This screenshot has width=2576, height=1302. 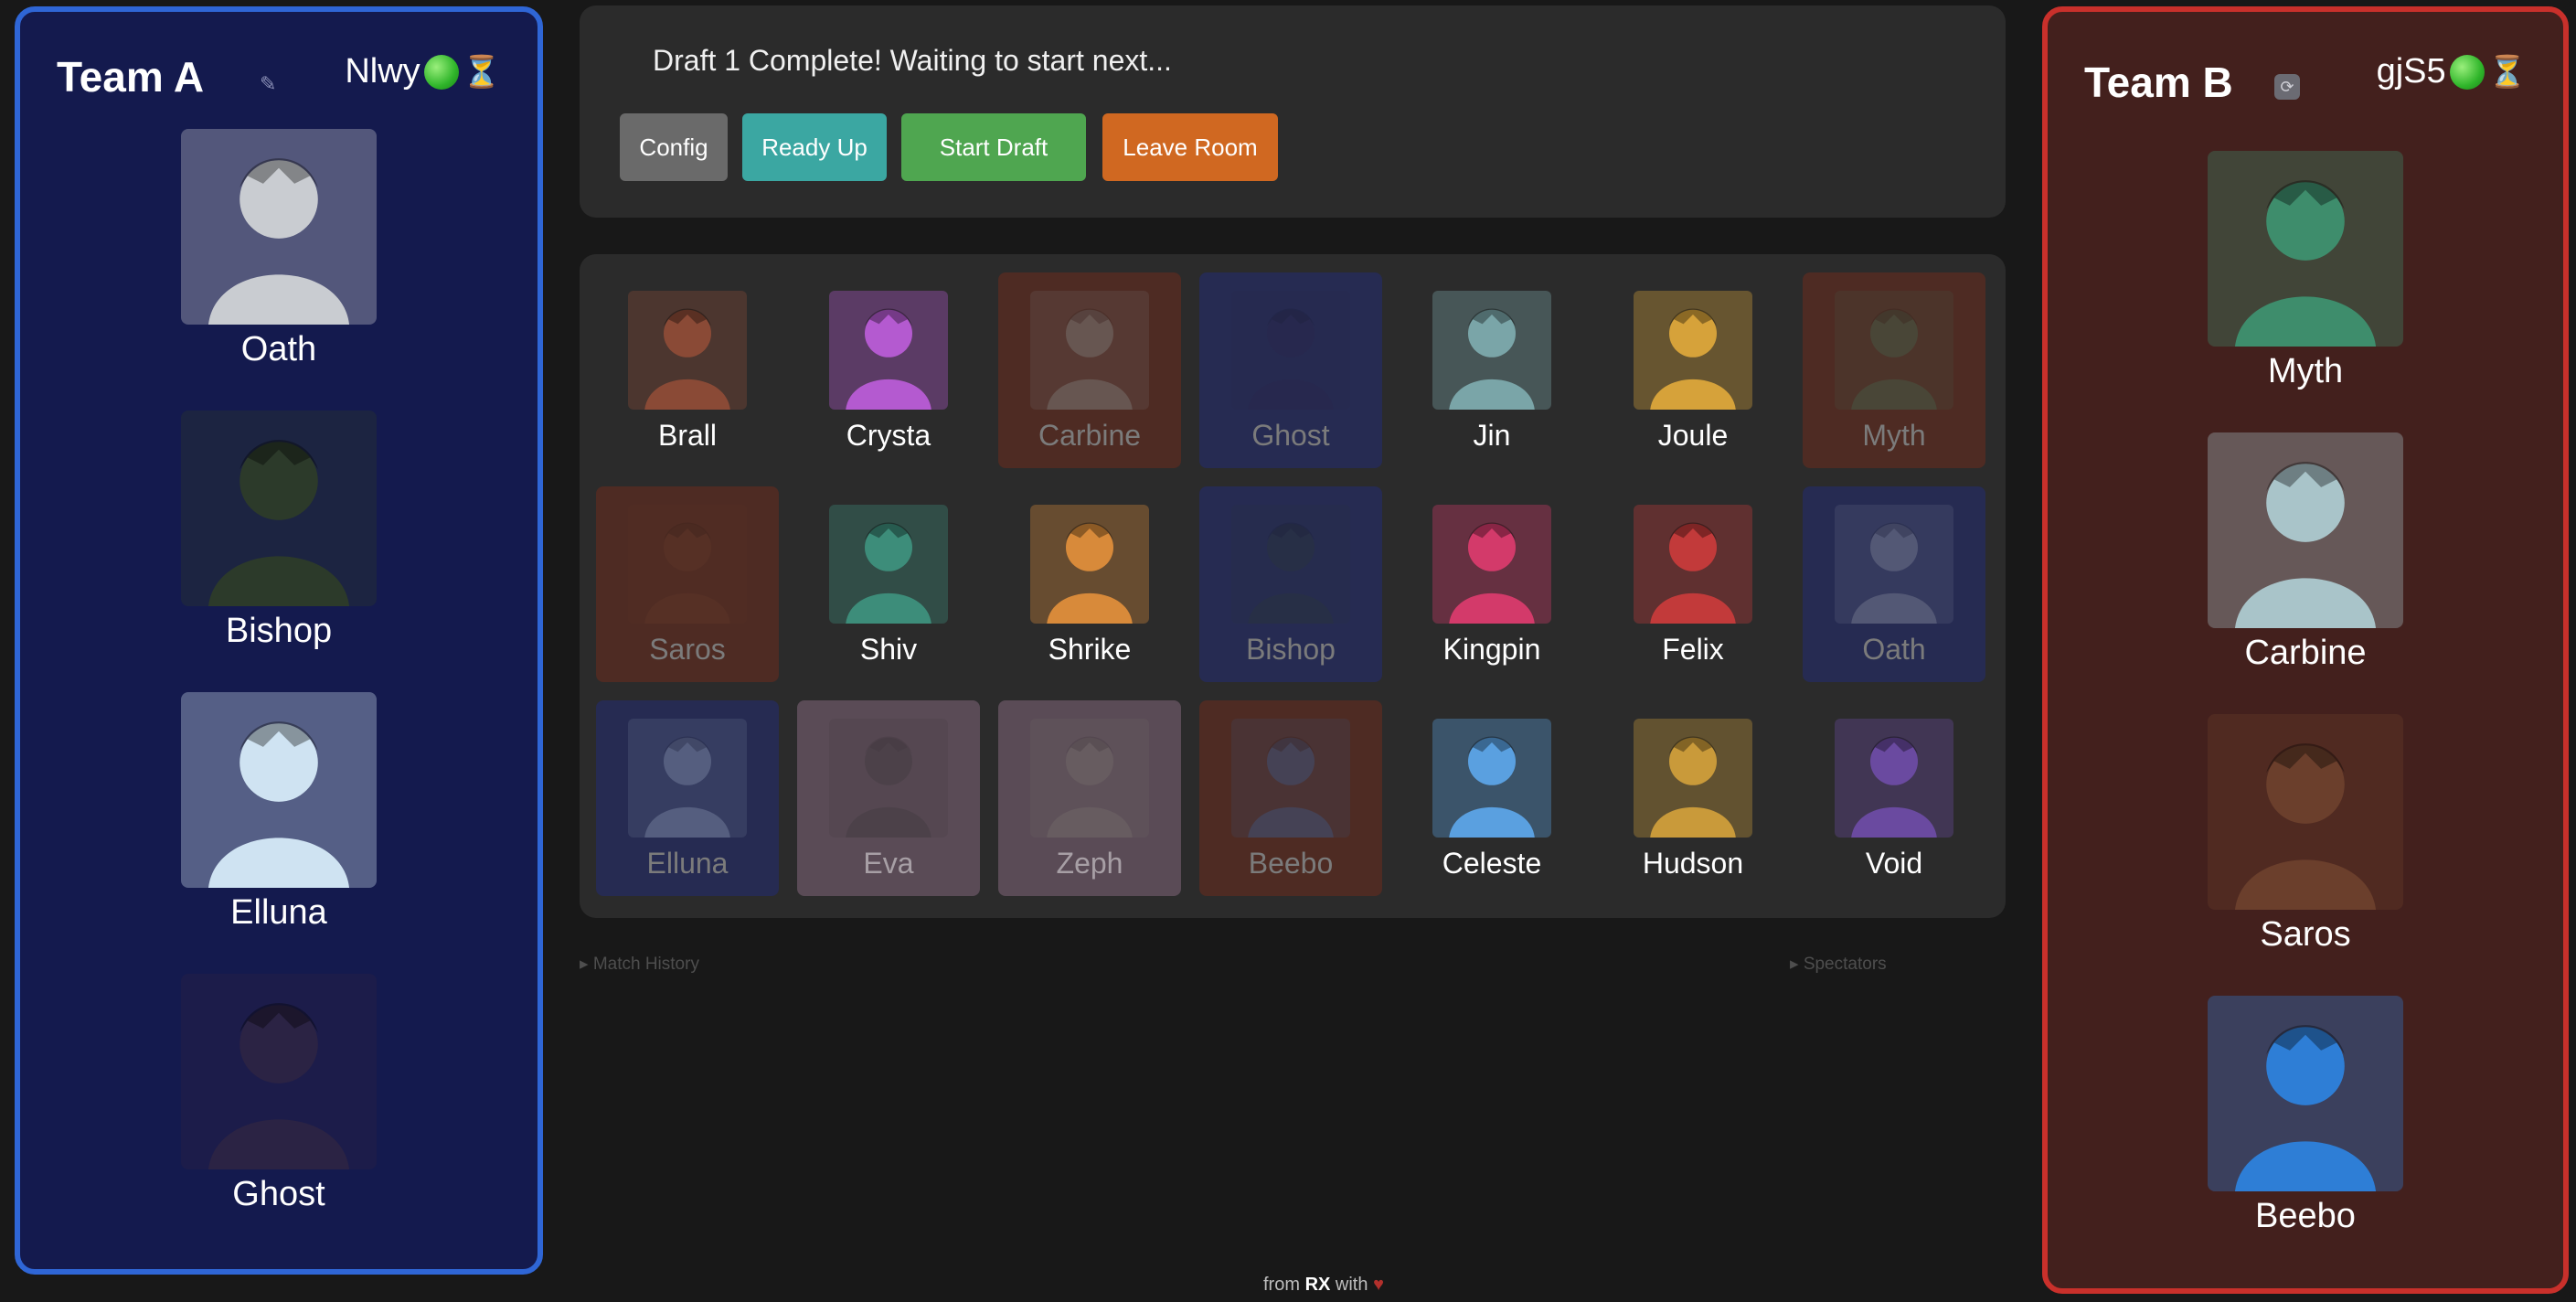 I want to click on match-history-toggle: ▸ Match History, so click(x=639, y=965).